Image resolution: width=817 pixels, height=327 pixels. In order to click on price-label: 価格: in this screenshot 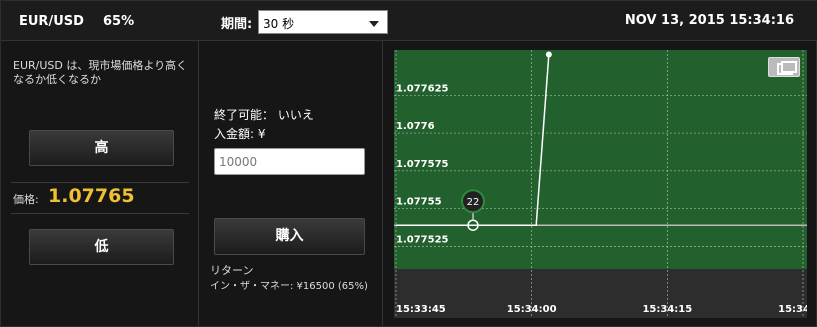, I will do `click(26, 199)`.